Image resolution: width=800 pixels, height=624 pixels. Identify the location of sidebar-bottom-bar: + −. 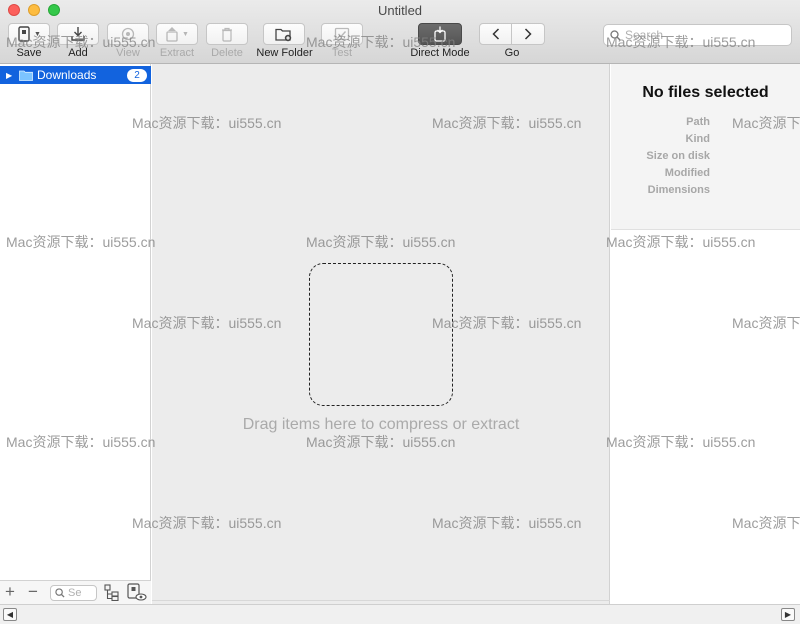
(75, 592).